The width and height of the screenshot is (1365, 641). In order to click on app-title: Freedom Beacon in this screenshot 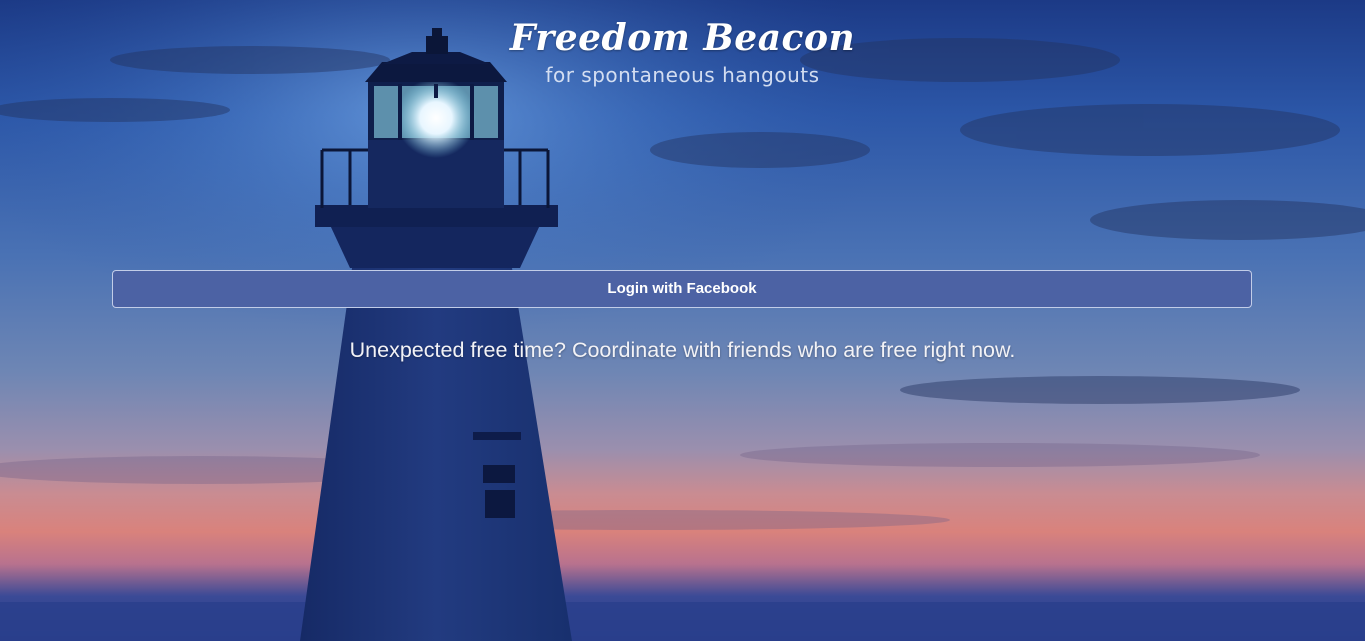, I will do `click(682, 38)`.